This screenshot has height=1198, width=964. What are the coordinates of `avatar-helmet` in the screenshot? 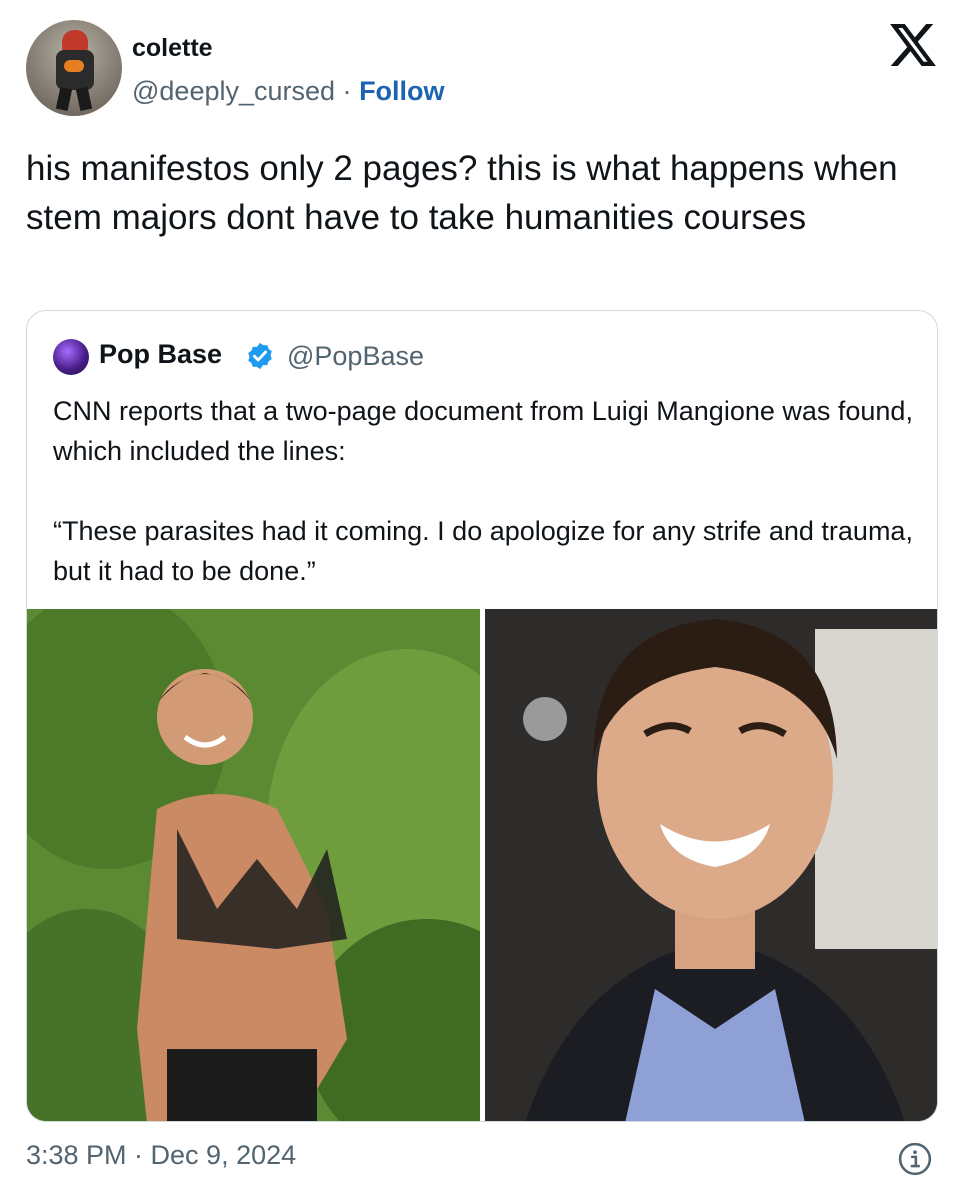 It's located at (75, 41).